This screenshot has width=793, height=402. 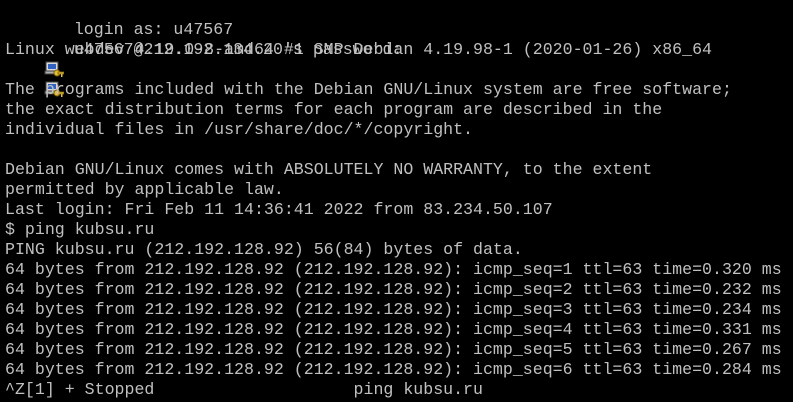 What do you see at coordinates (244, 389) in the screenshot?
I see `terminal-line-stopped: ^Z[1] + Stopped ping kubsu.ru` at bounding box center [244, 389].